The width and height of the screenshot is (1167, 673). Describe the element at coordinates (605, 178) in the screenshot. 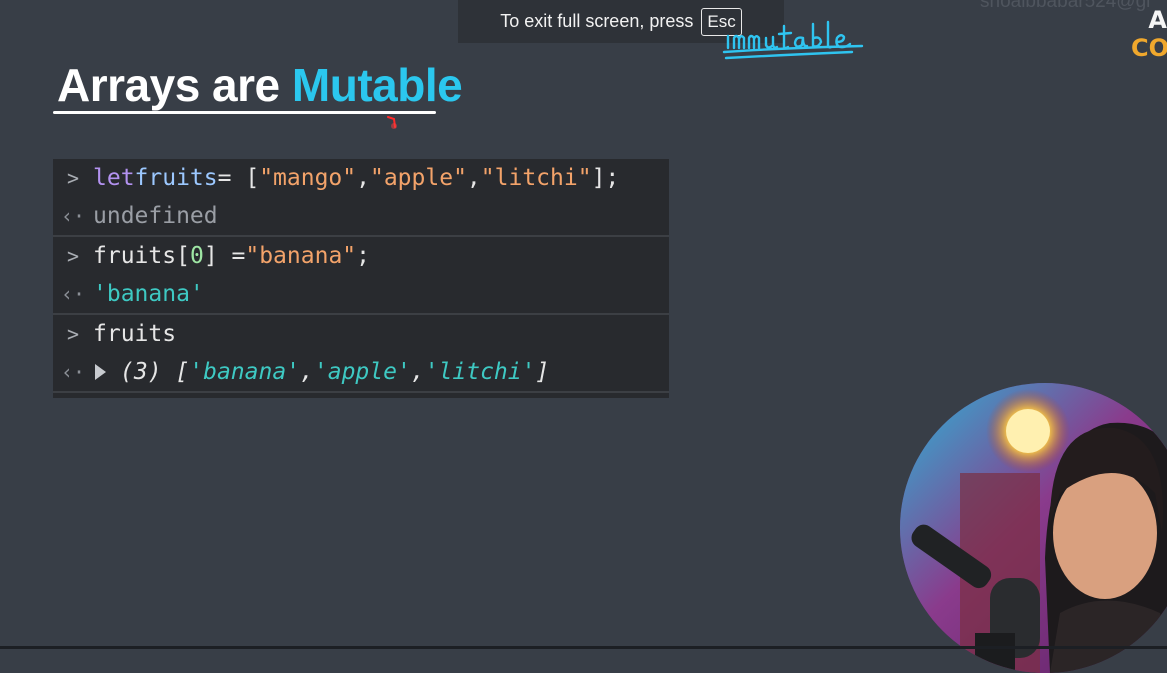

I see `code-bracket: ];` at that location.